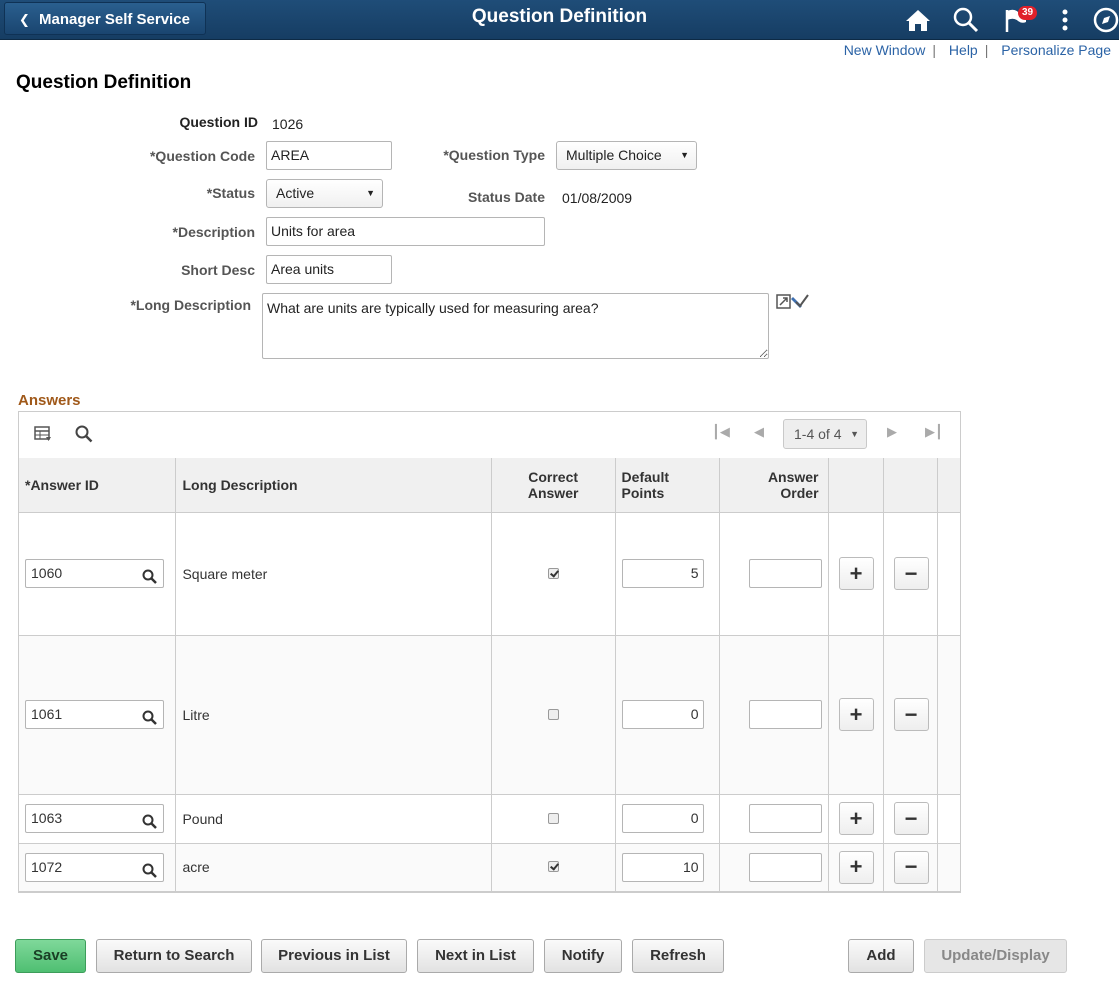  I want to click on answer-id-value: 1061, so click(47, 714).